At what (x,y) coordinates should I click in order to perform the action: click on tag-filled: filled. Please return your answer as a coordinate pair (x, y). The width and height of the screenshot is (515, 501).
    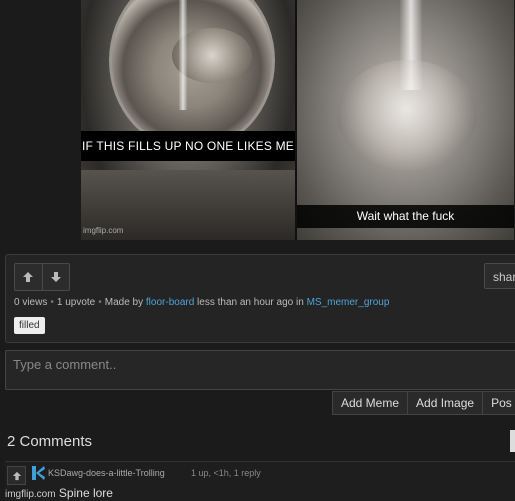
    Looking at the image, I should click on (29, 325).